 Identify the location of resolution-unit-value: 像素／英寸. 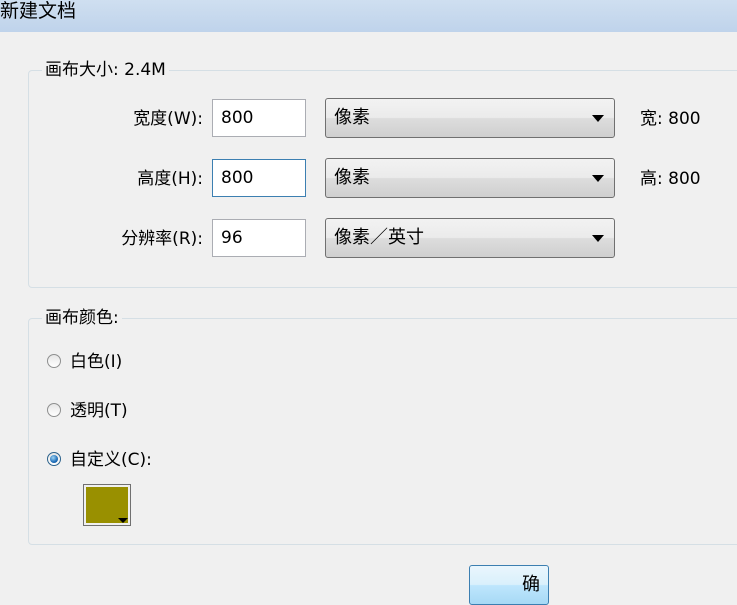
(379, 237).